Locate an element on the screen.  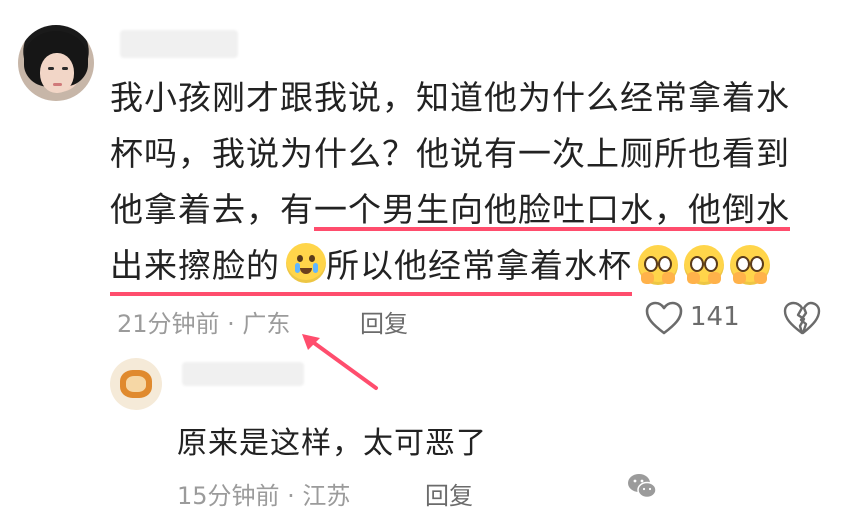
like-count: 141 is located at coordinates (715, 317).